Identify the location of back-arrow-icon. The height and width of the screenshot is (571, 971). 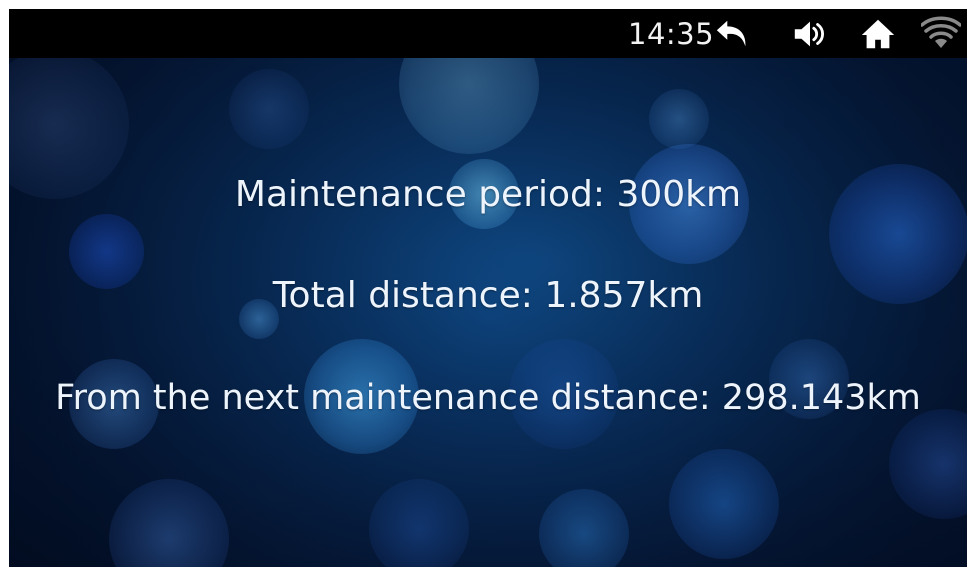
(733, 34).